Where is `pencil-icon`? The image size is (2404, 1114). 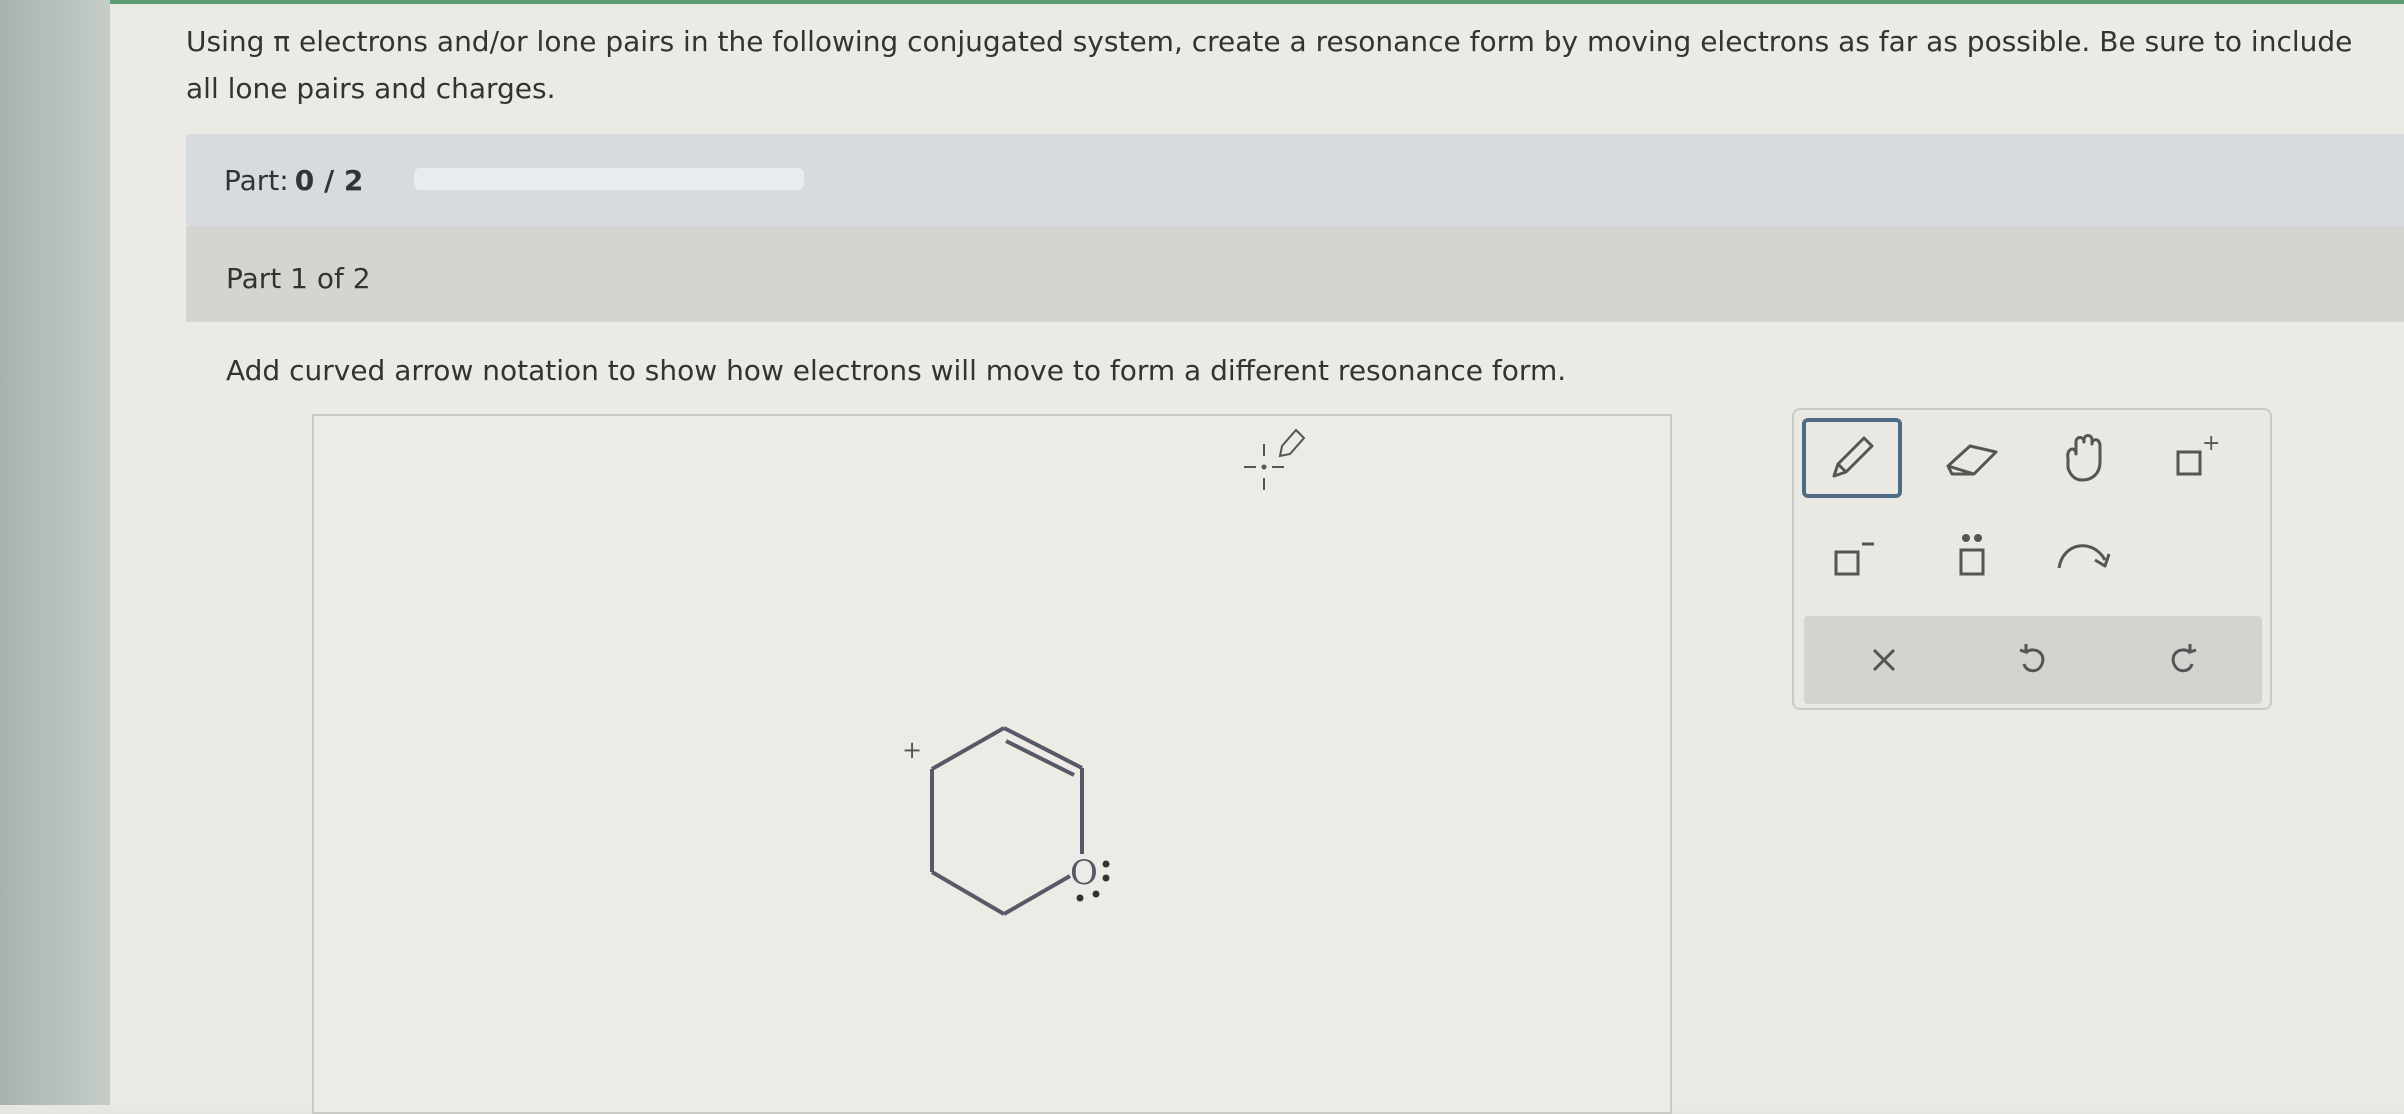
pencil-icon is located at coordinates (1853, 457).